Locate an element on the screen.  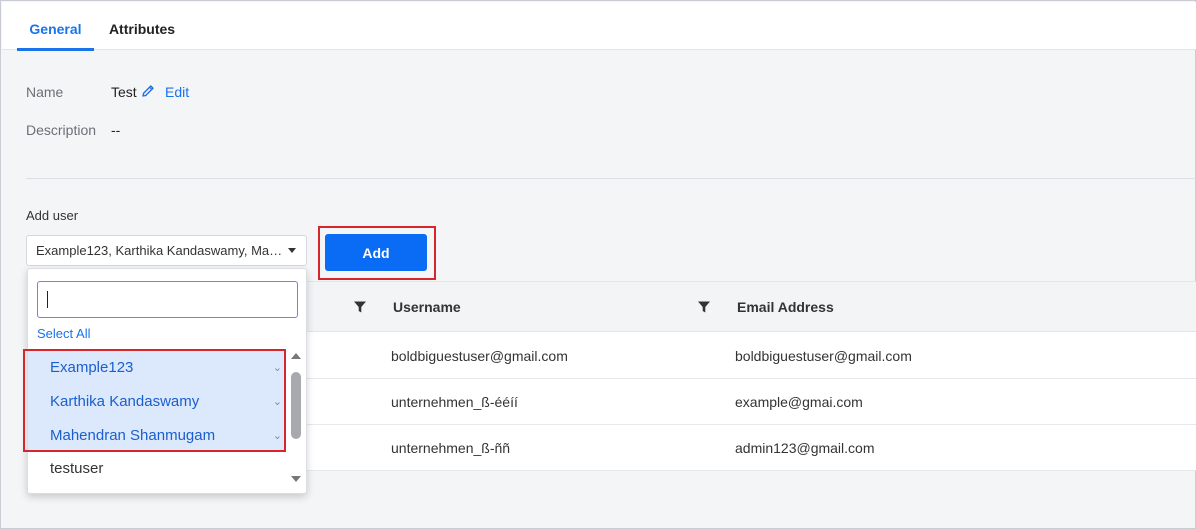
option-label: Mahendran Shanmugam is located at coordinates (133, 435).